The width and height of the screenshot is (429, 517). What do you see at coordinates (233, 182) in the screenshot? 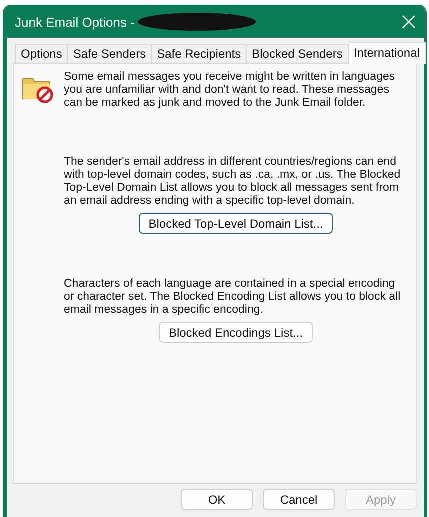
I see `description-text: The sender's email address in different countries/regions can end with top-level domain codes, such as .ca, .mx, or .us. The Blocked Top-Level Domain List allows you to block all messages sent from an email address ending with a specific top-level domain.` at bounding box center [233, 182].